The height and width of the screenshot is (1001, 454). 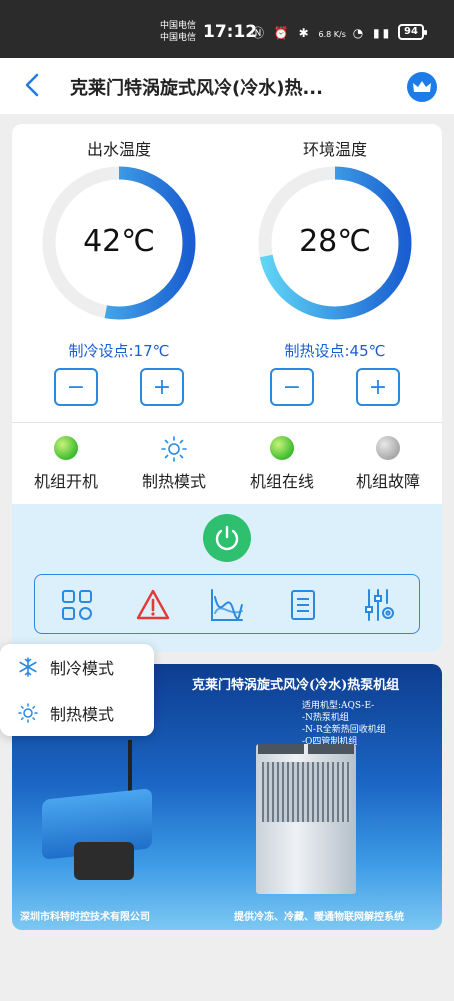 I want to click on document-list-icon, so click(x=303, y=605).